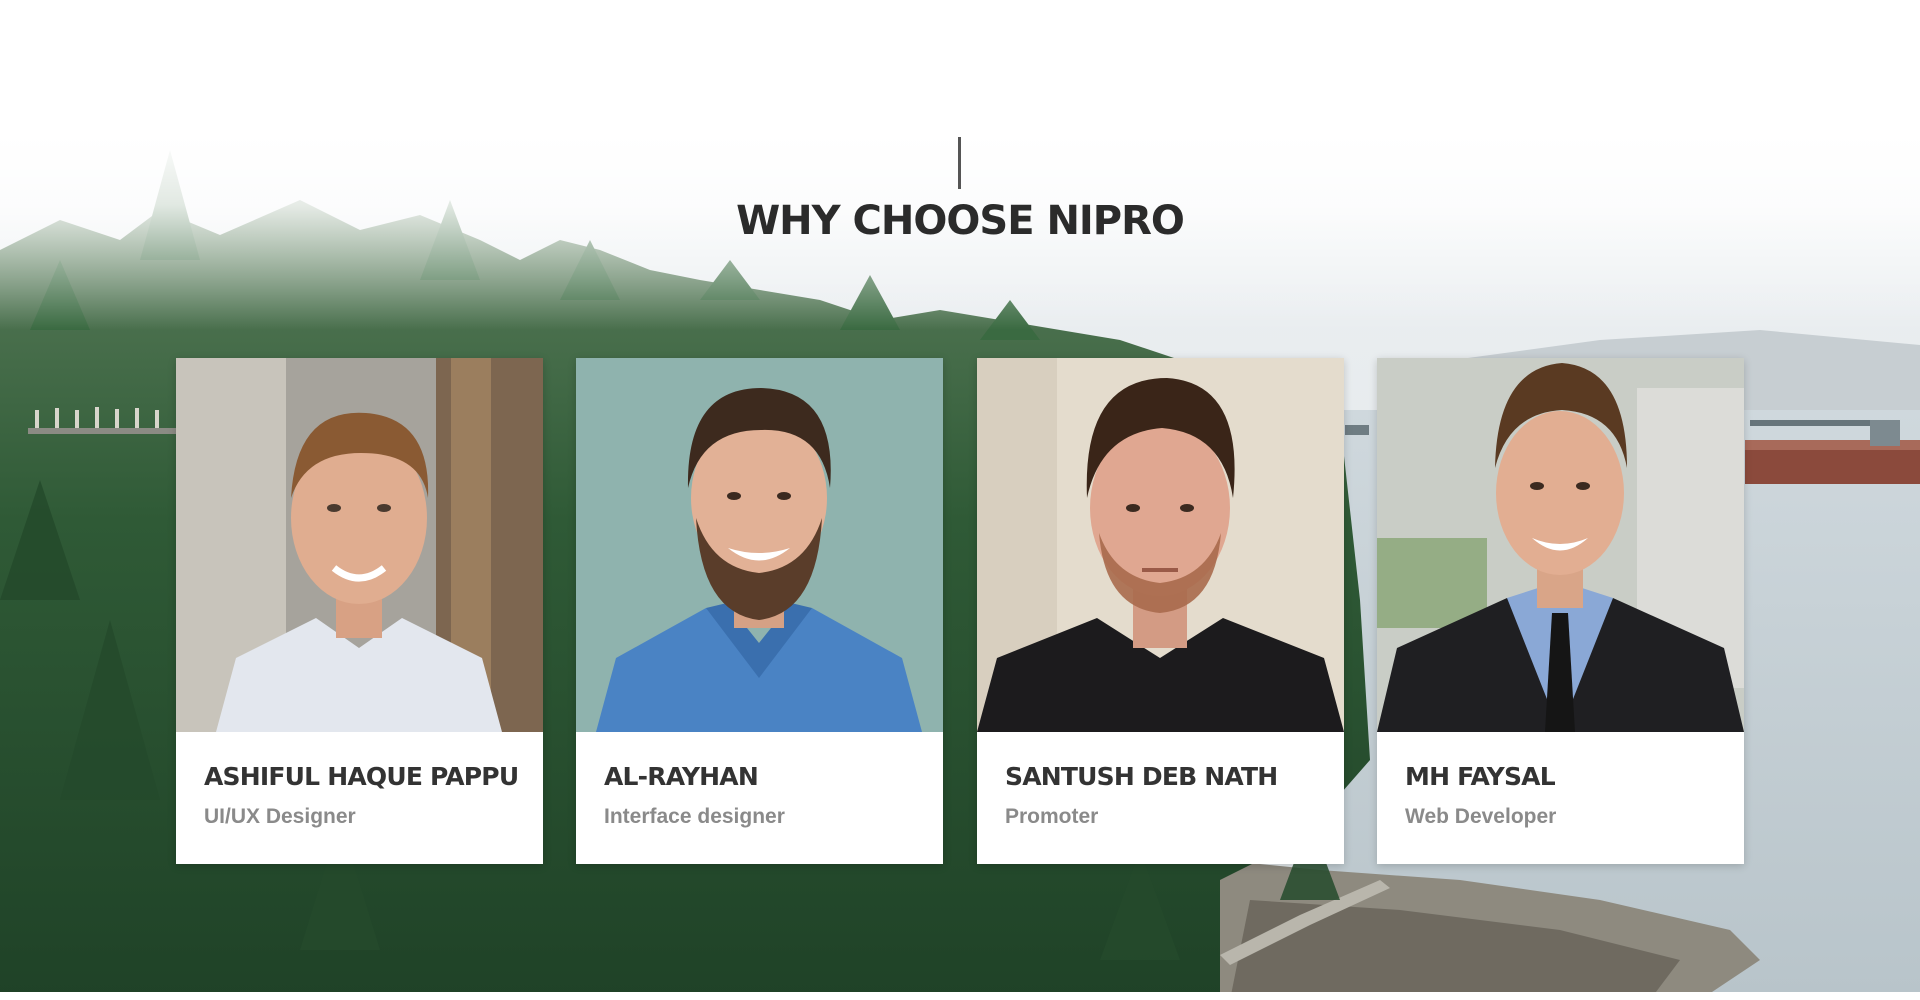 The height and width of the screenshot is (1000, 1920). What do you see at coordinates (960, 221) in the screenshot?
I see `section-title: WHY CHOOSE NIPRO` at bounding box center [960, 221].